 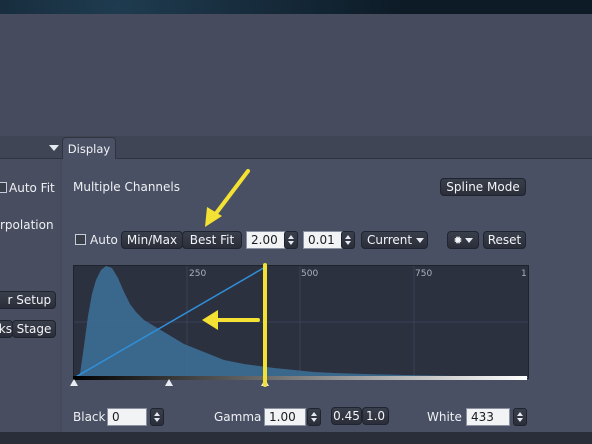 I want to click on black-spinner-icon, so click(x=157, y=417).